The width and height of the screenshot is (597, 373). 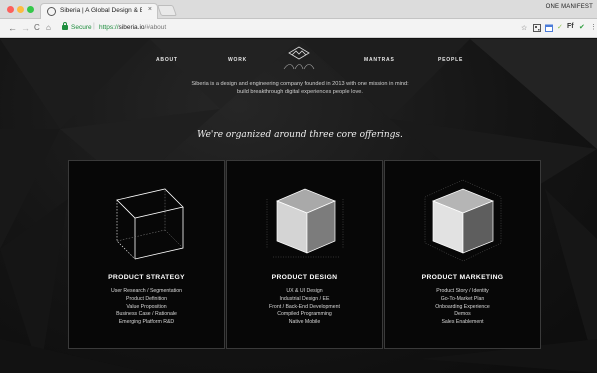 I want to click on profile-name: ONE MANIFEST, so click(x=569, y=7).